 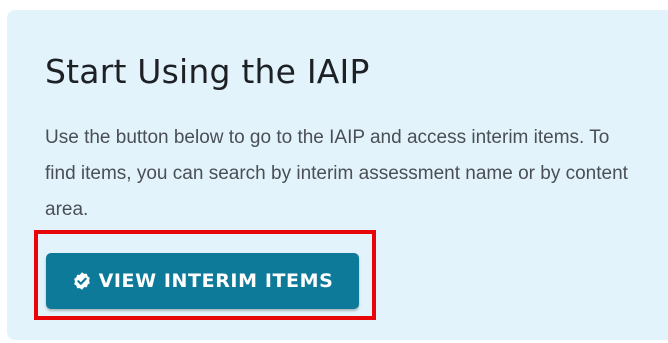 I want to click on card-title: Start Using the IAIP, so click(x=207, y=71).